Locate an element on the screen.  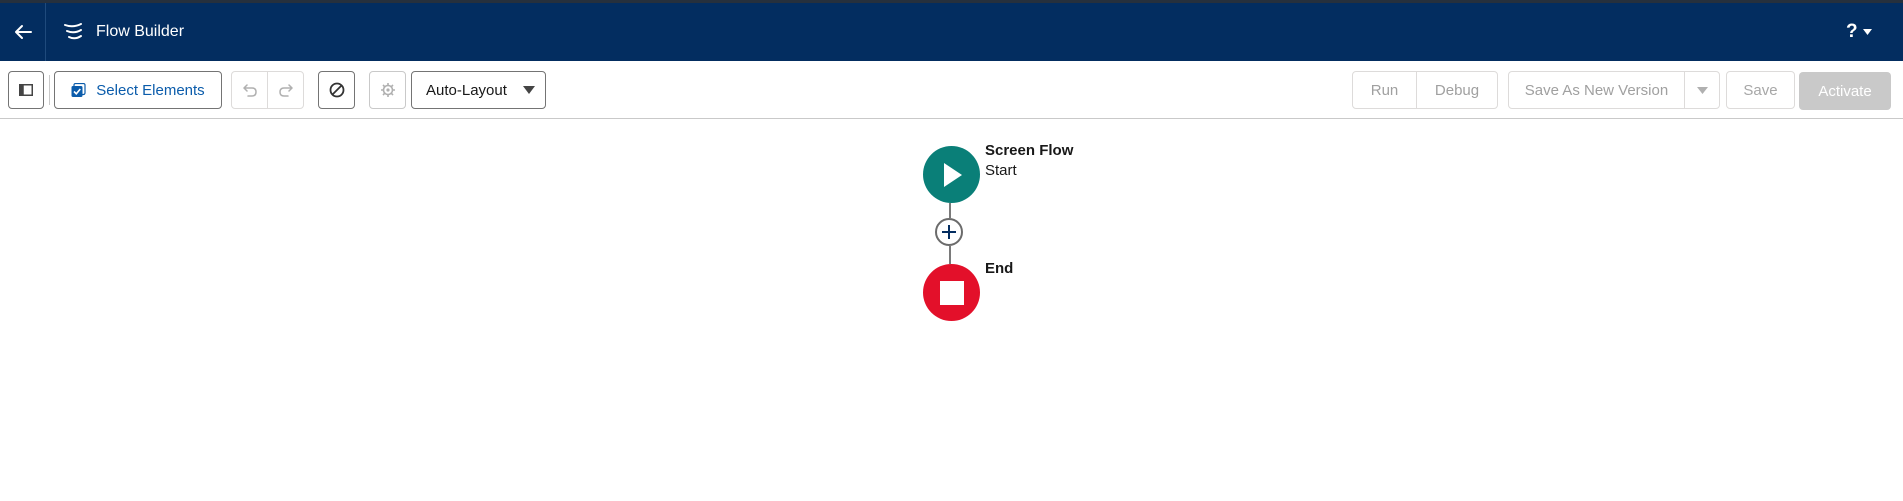
undo-icon is located at coordinates (249, 90).